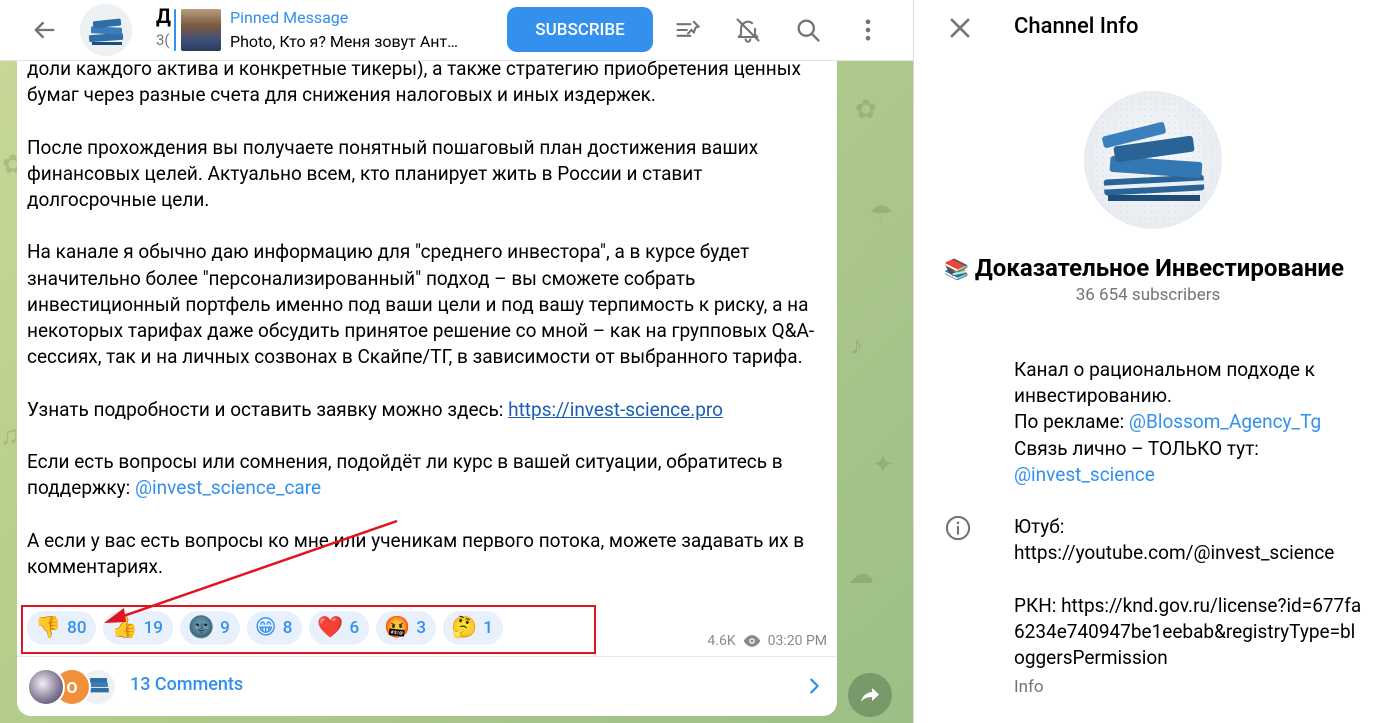  I want to click on books-emoji-icon: 📚, so click(956, 269).